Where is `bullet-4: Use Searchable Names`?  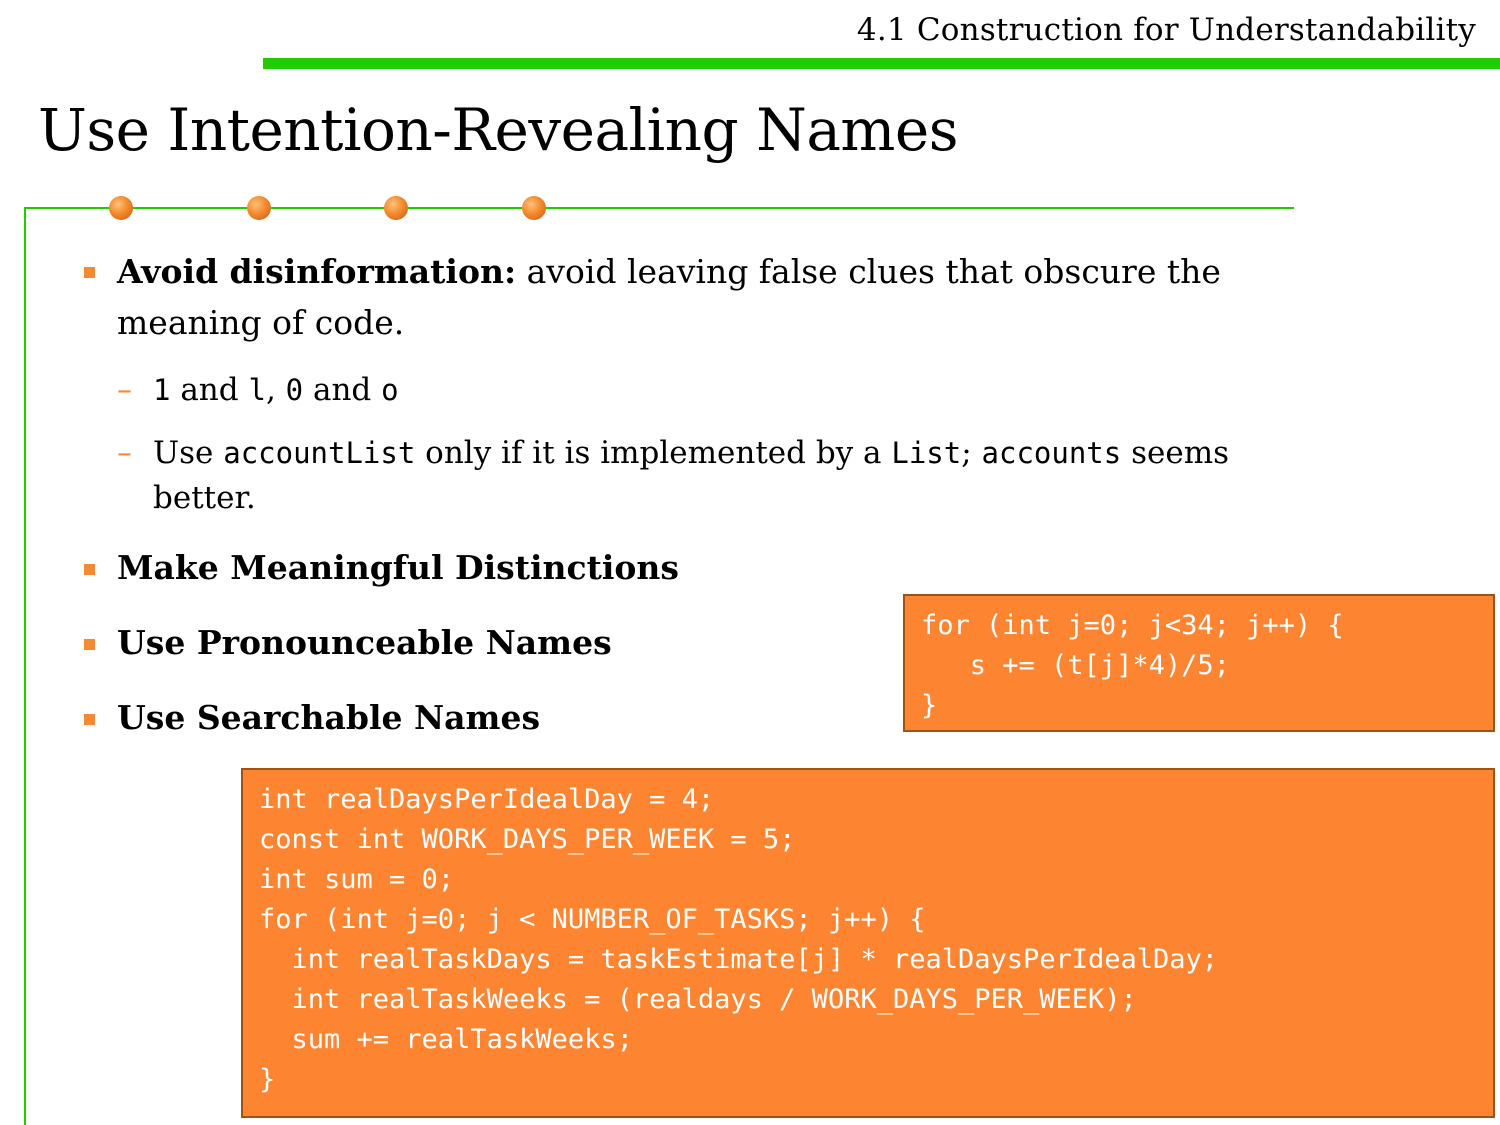
bullet-4: Use Searchable Names is located at coordinates (329, 717).